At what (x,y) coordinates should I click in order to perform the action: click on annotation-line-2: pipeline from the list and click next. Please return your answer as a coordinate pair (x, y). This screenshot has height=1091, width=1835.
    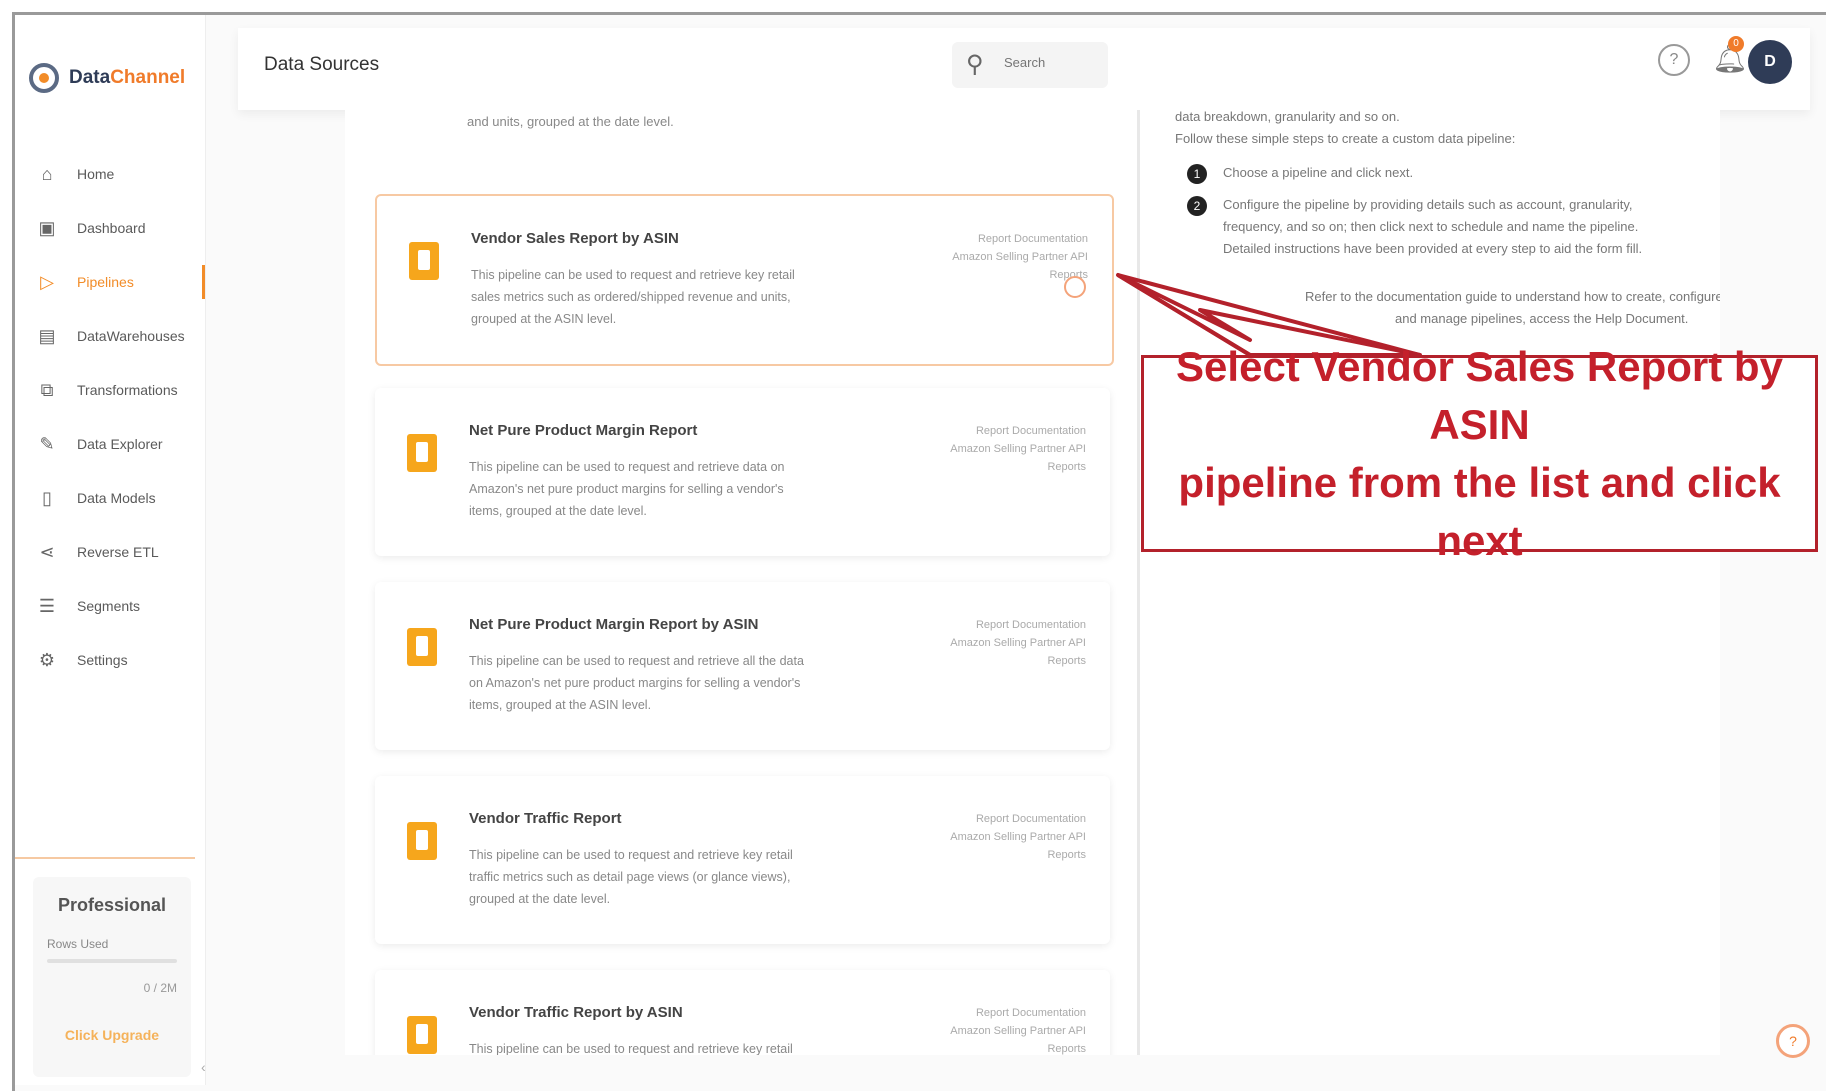
    Looking at the image, I should click on (1479, 511).